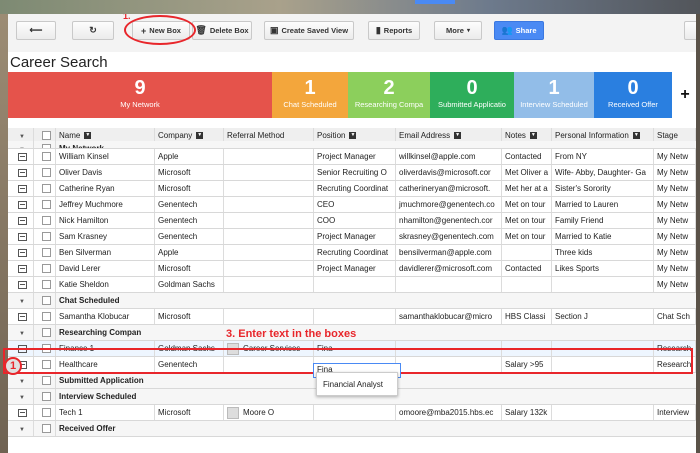 Image resolution: width=700 pixels, height=453 pixels. I want to click on table-cell: Contacted, so click(527, 268).